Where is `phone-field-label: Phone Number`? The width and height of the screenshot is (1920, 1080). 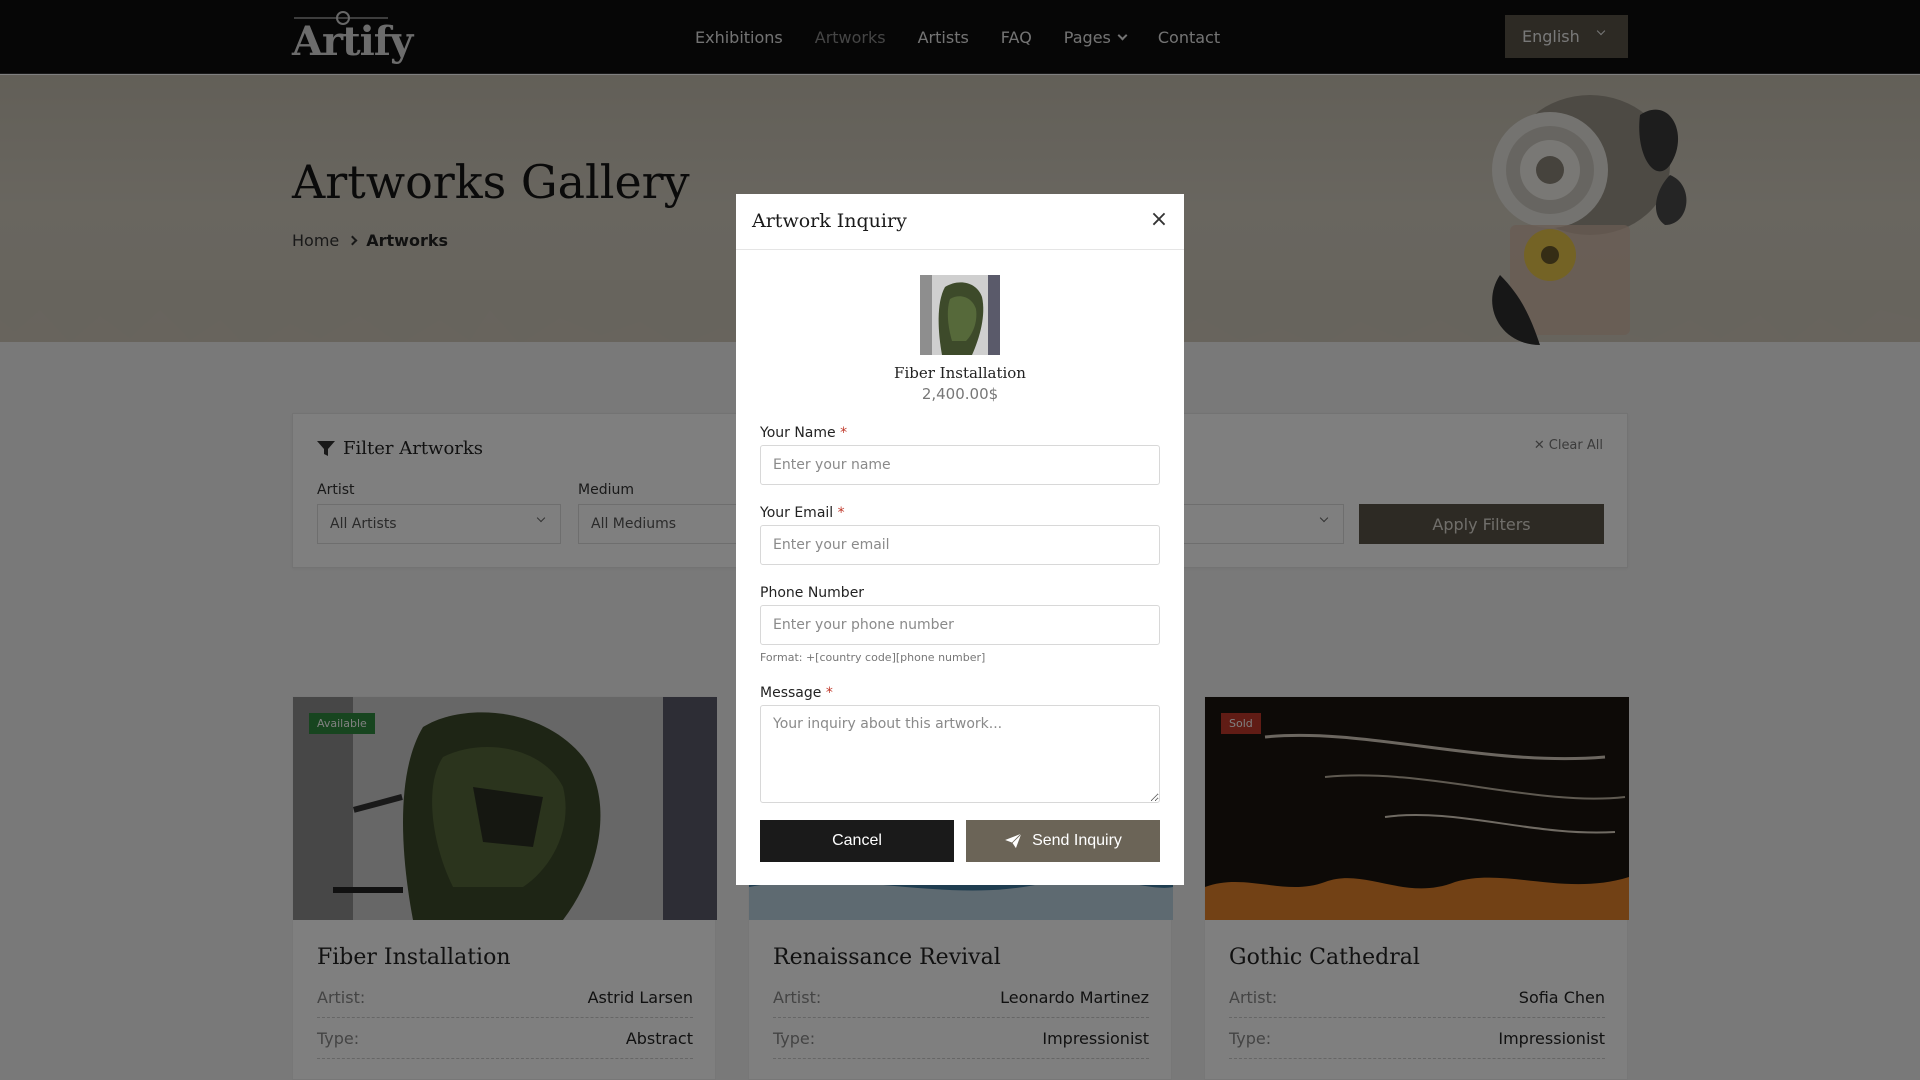
phone-field-label: Phone Number is located at coordinates (812, 593).